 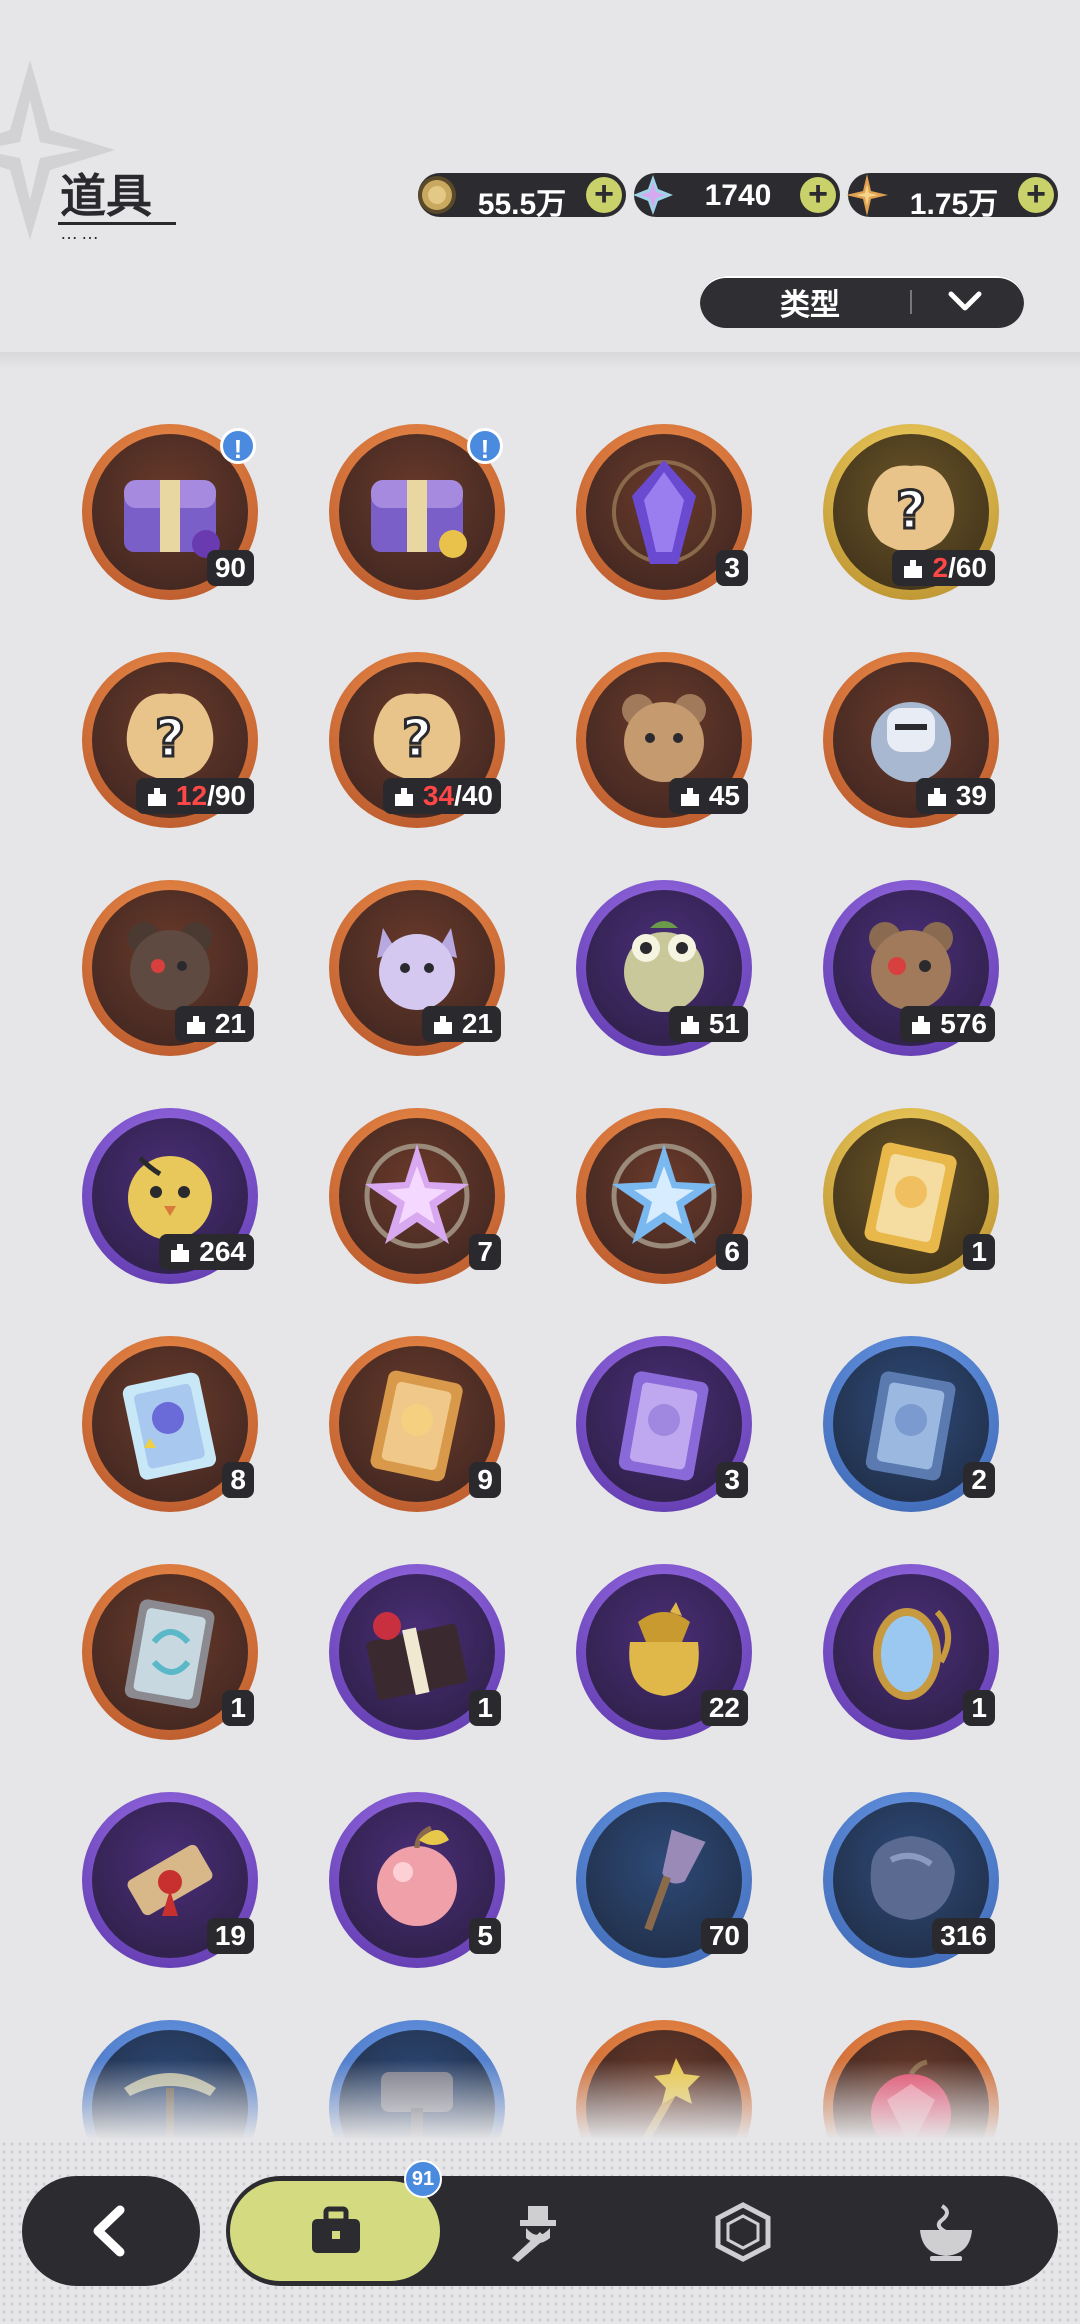 What do you see at coordinates (664, 968) in the screenshot?
I see `item-frog-fragment: 51` at bounding box center [664, 968].